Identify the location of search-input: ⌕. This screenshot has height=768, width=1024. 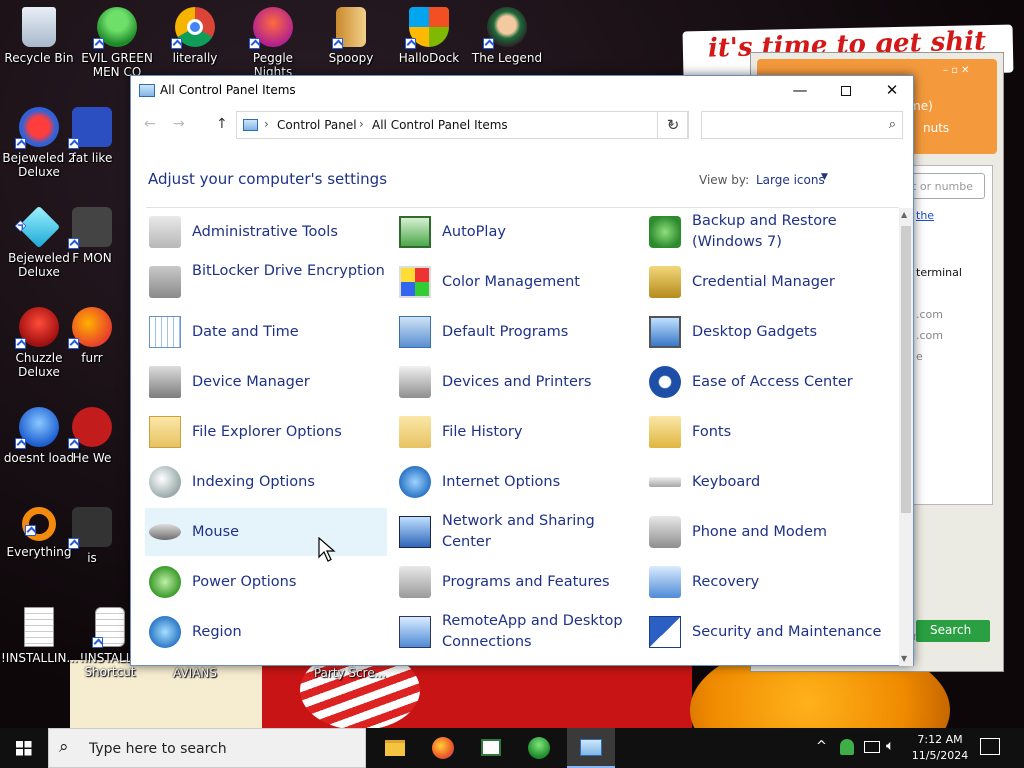
(802, 125).